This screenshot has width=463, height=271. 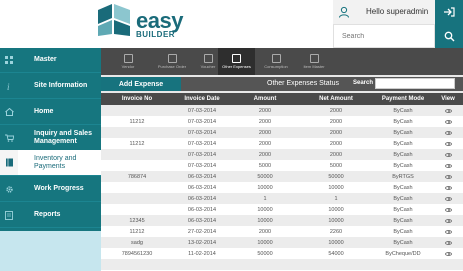 I want to click on sidebar-item-home: Home, so click(x=50, y=112).